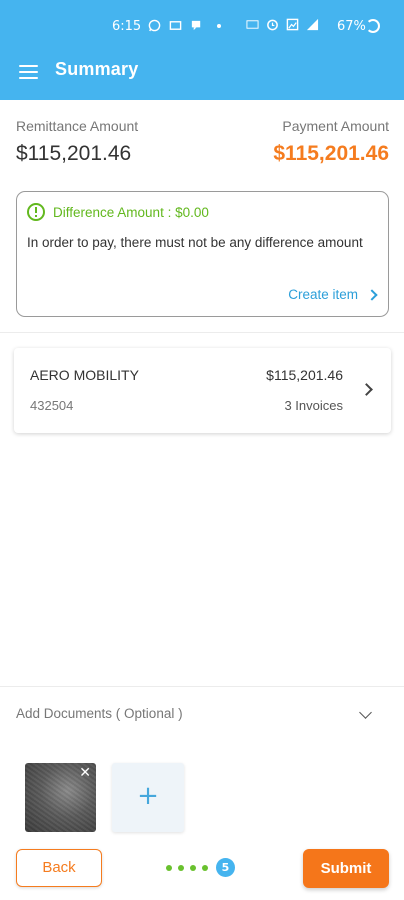 The width and height of the screenshot is (404, 900). What do you see at coordinates (365, 712) in the screenshot?
I see `chevron-down-icon` at bounding box center [365, 712].